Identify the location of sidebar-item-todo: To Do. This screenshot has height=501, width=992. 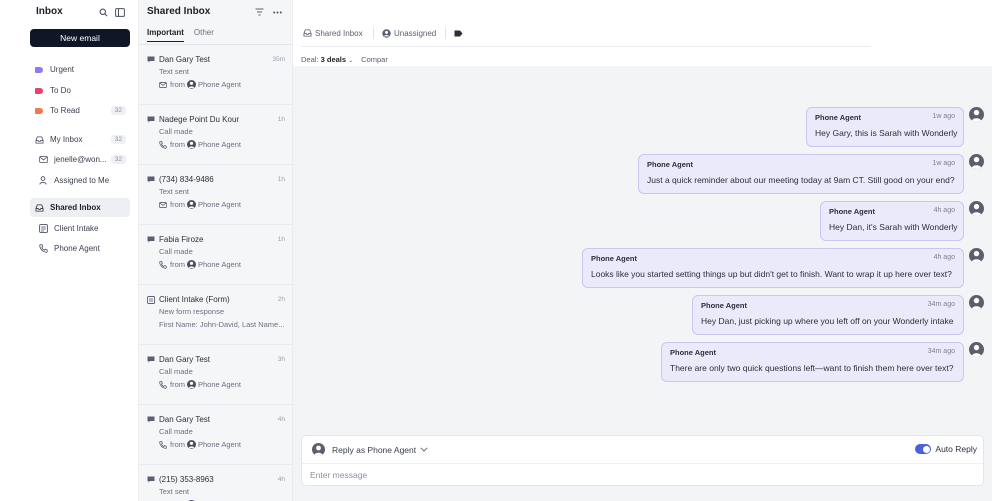
(80, 90).